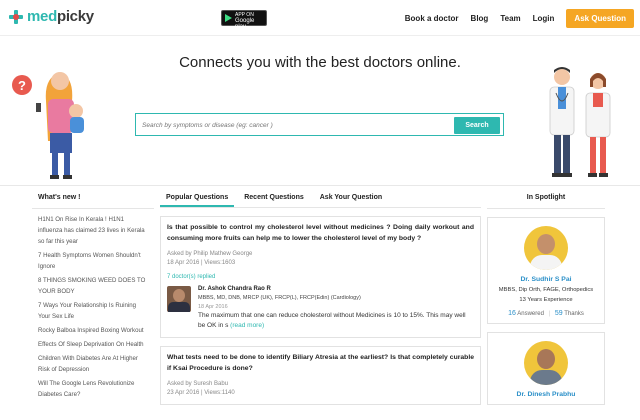  I want to click on ask-question-button: Ask Question, so click(600, 18).